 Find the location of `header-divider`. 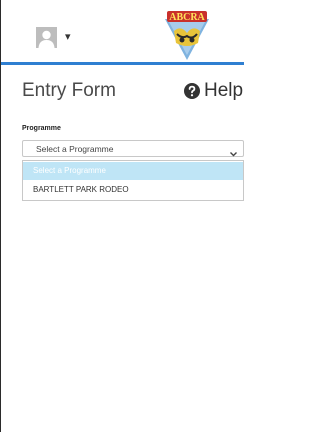

header-divider is located at coordinates (122, 63).